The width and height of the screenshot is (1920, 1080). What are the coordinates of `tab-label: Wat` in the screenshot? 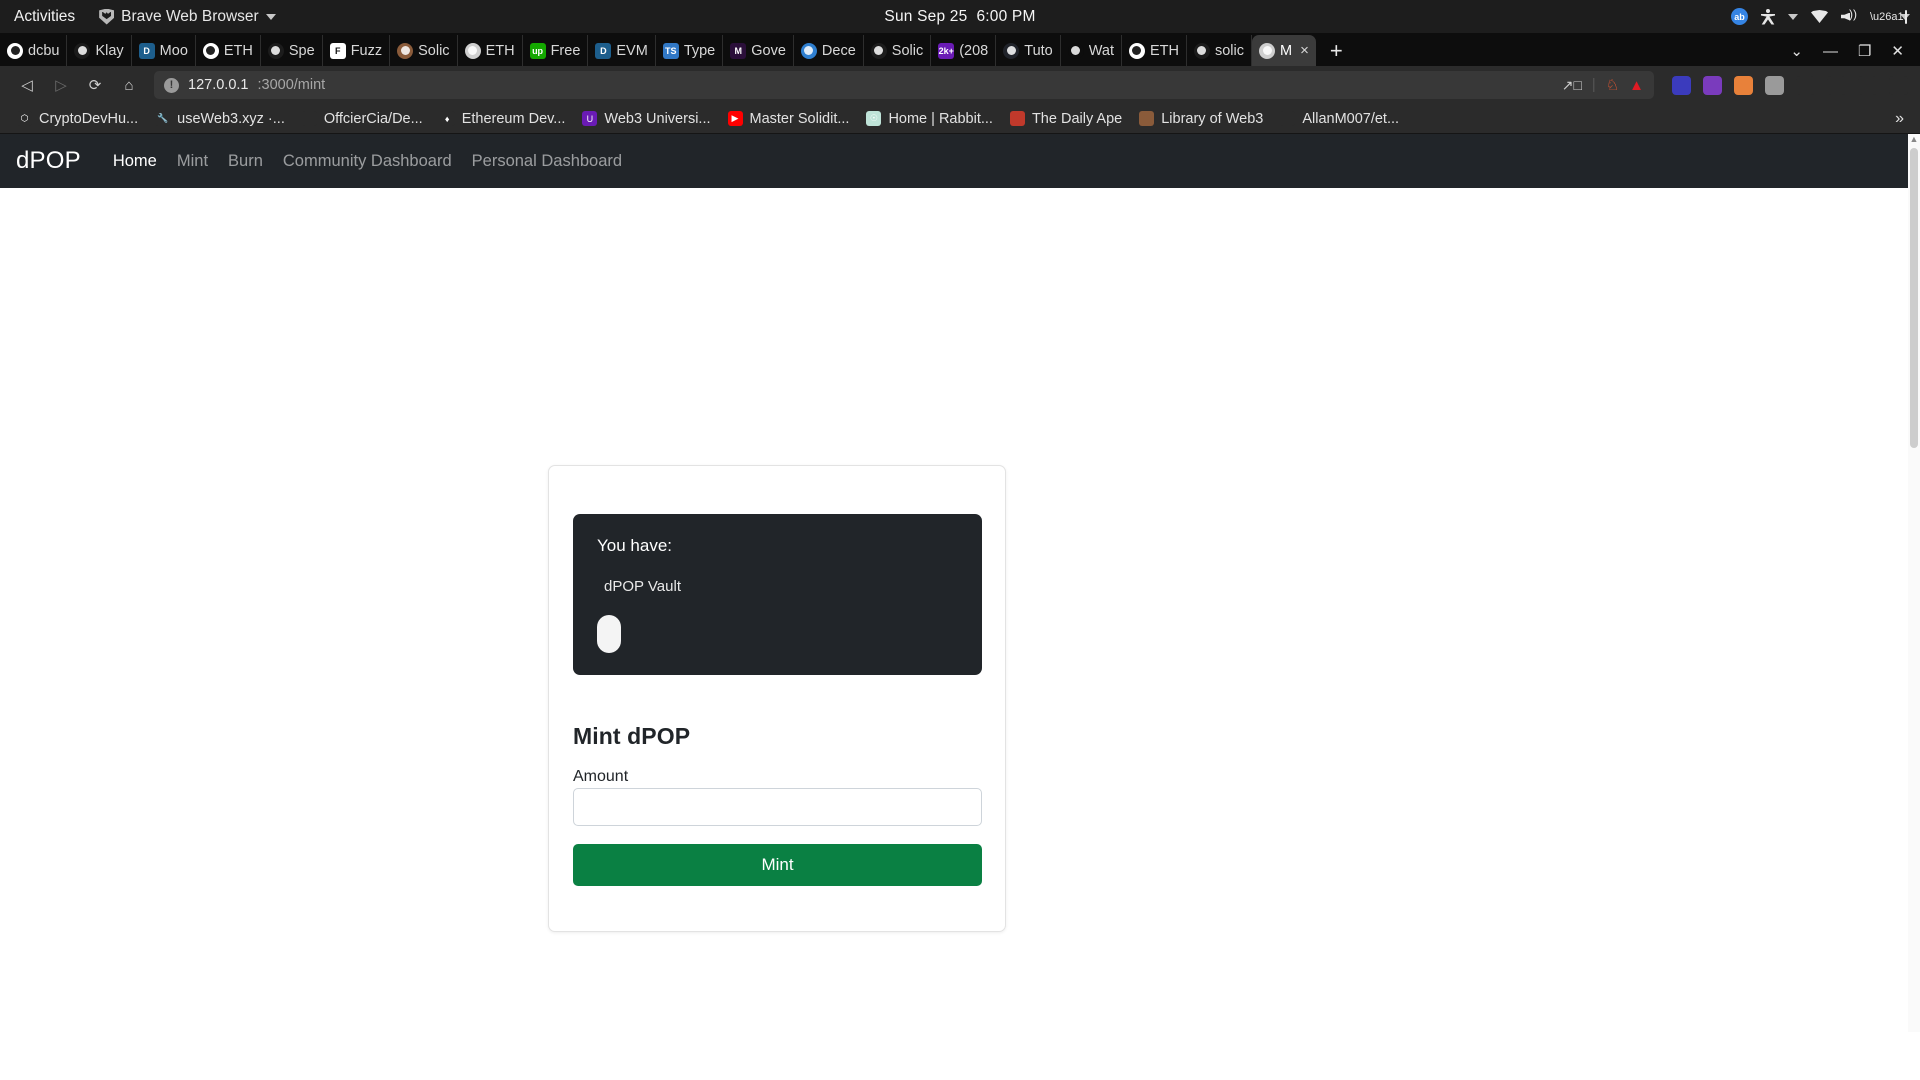 It's located at (1101, 50).